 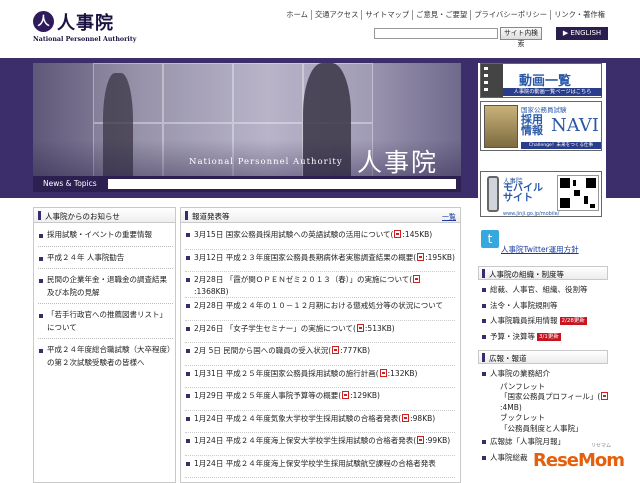 I want to click on press-item: 3月15日 国家公務員採用試験への英語試験の活用について( :145KB), so click(x=320, y=239).